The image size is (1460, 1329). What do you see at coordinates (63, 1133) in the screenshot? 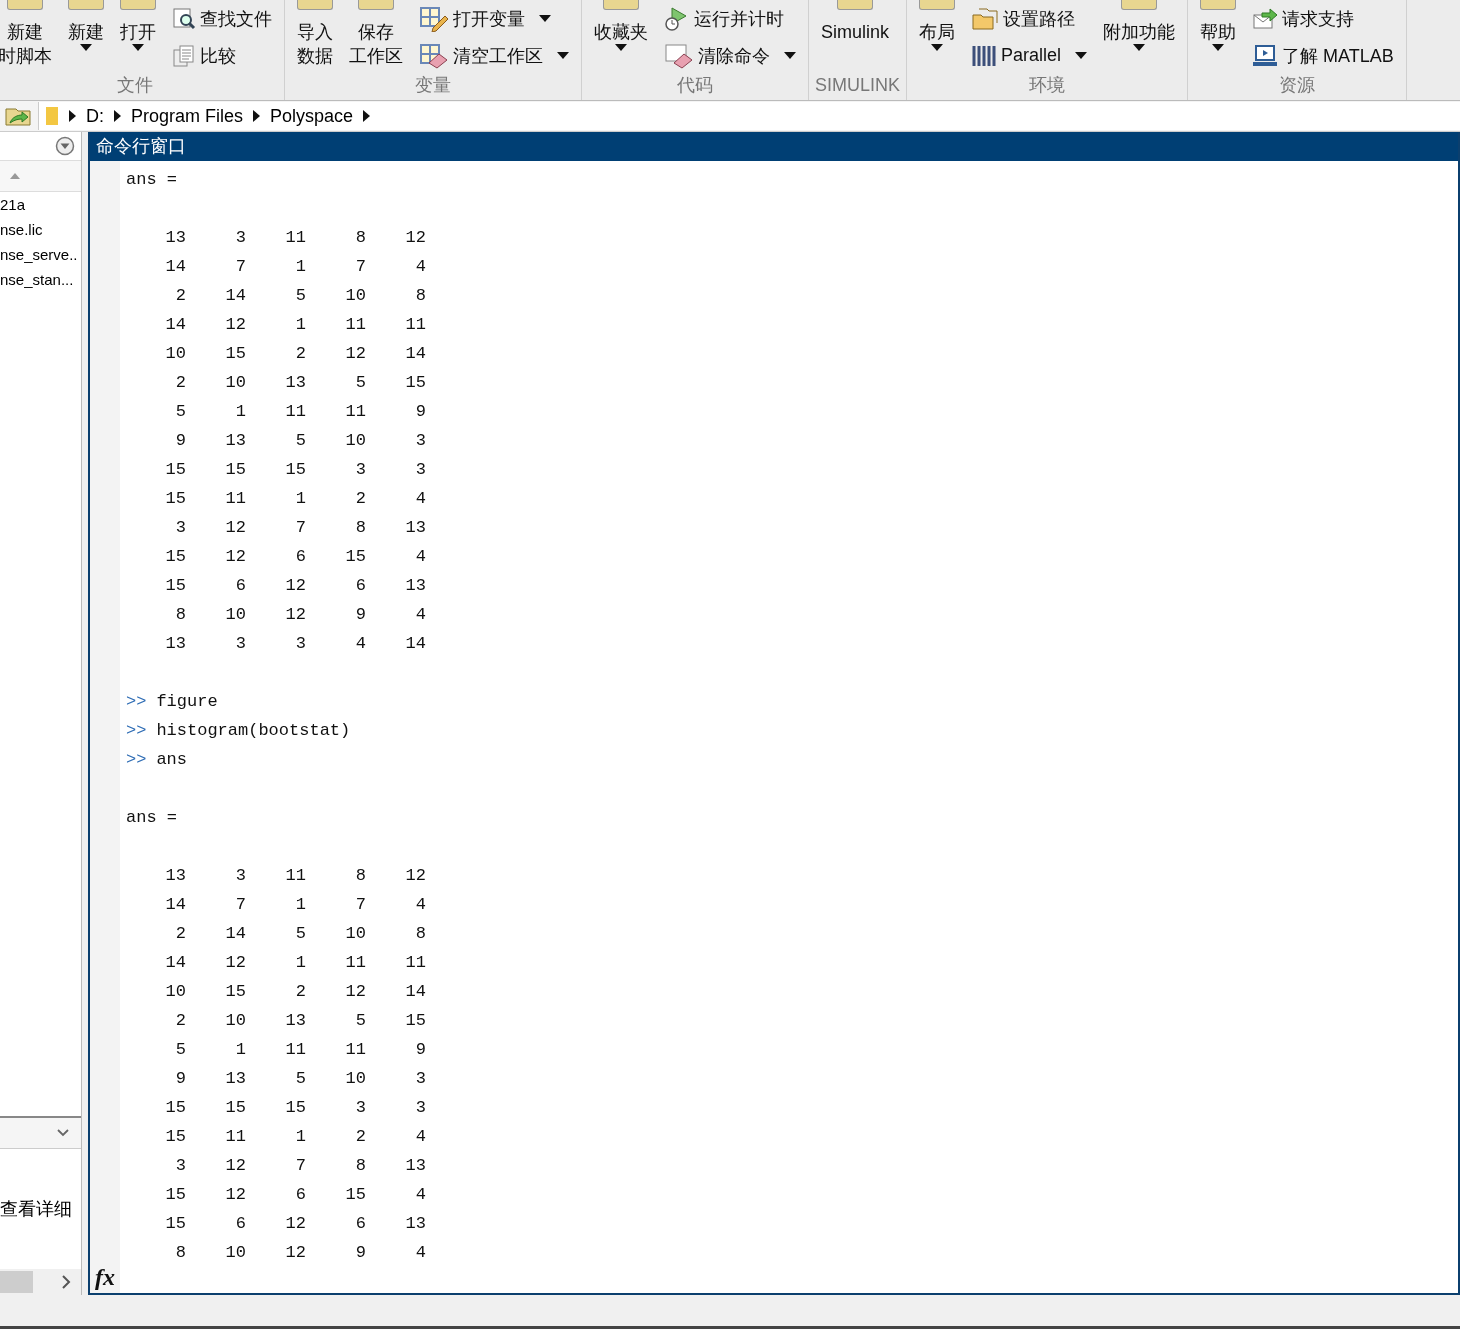
I see `chevron-down-icon` at bounding box center [63, 1133].